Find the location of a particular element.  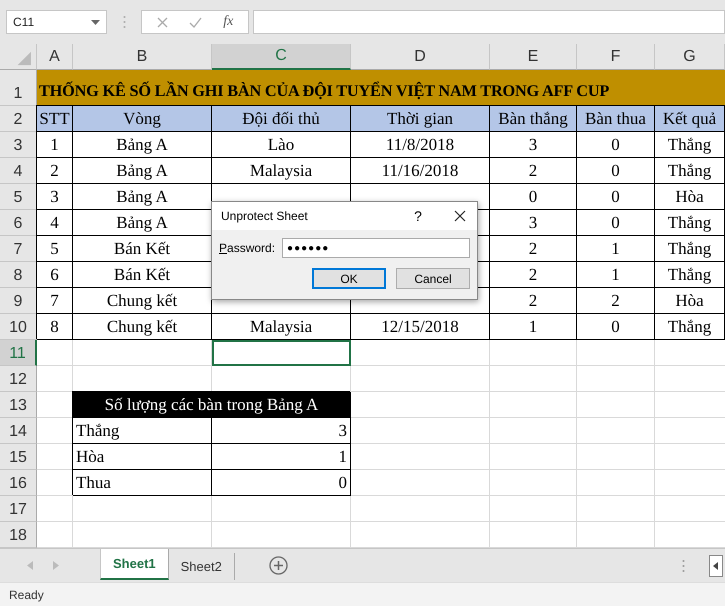

dialog-button: OK is located at coordinates (349, 278).